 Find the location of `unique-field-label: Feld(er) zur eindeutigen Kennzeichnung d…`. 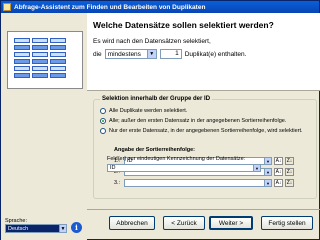

unique-field-label: Feld(er) zur eindeutigen Kennzeichnung d… is located at coordinates (176, 159).